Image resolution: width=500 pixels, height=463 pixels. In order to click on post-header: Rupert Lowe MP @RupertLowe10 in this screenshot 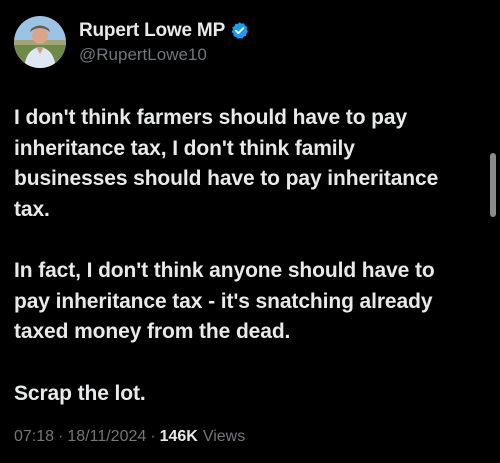, I will do `click(131, 42)`.